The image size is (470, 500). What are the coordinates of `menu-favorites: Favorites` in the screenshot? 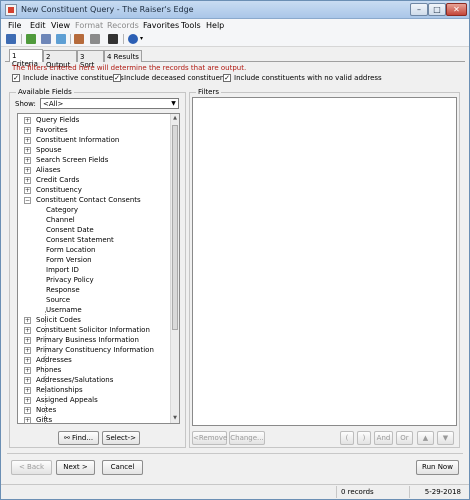 It's located at (161, 25).